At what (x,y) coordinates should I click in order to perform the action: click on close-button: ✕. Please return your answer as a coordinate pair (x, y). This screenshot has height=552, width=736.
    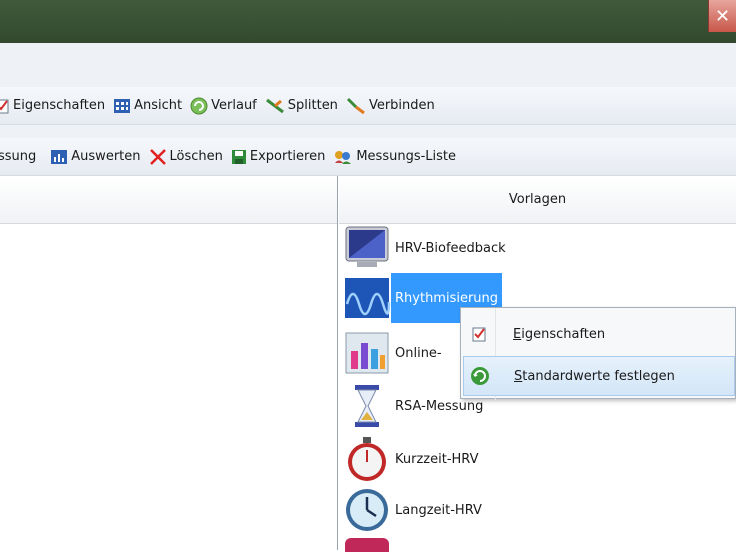
    Looking at the image, I should click on (722, 16).